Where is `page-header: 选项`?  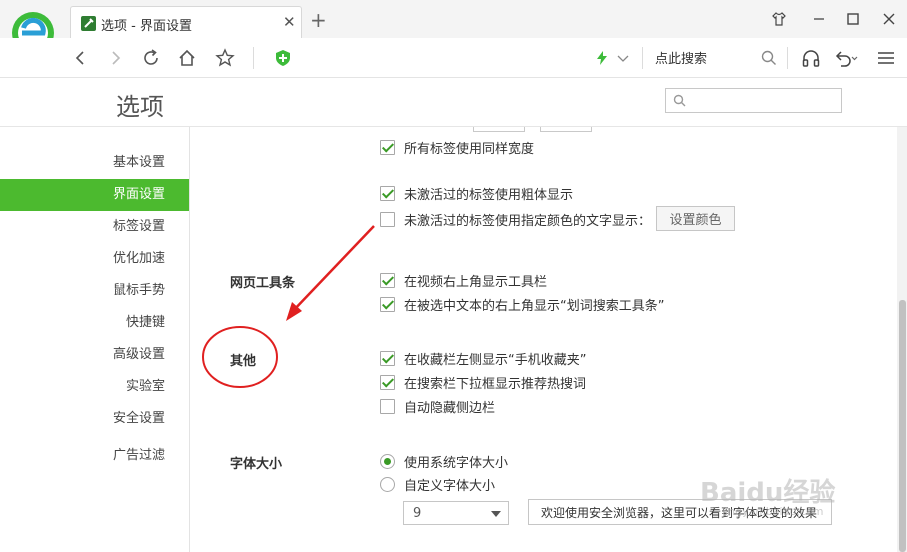
page-header: 选项 is located at coordinates (453, 102).